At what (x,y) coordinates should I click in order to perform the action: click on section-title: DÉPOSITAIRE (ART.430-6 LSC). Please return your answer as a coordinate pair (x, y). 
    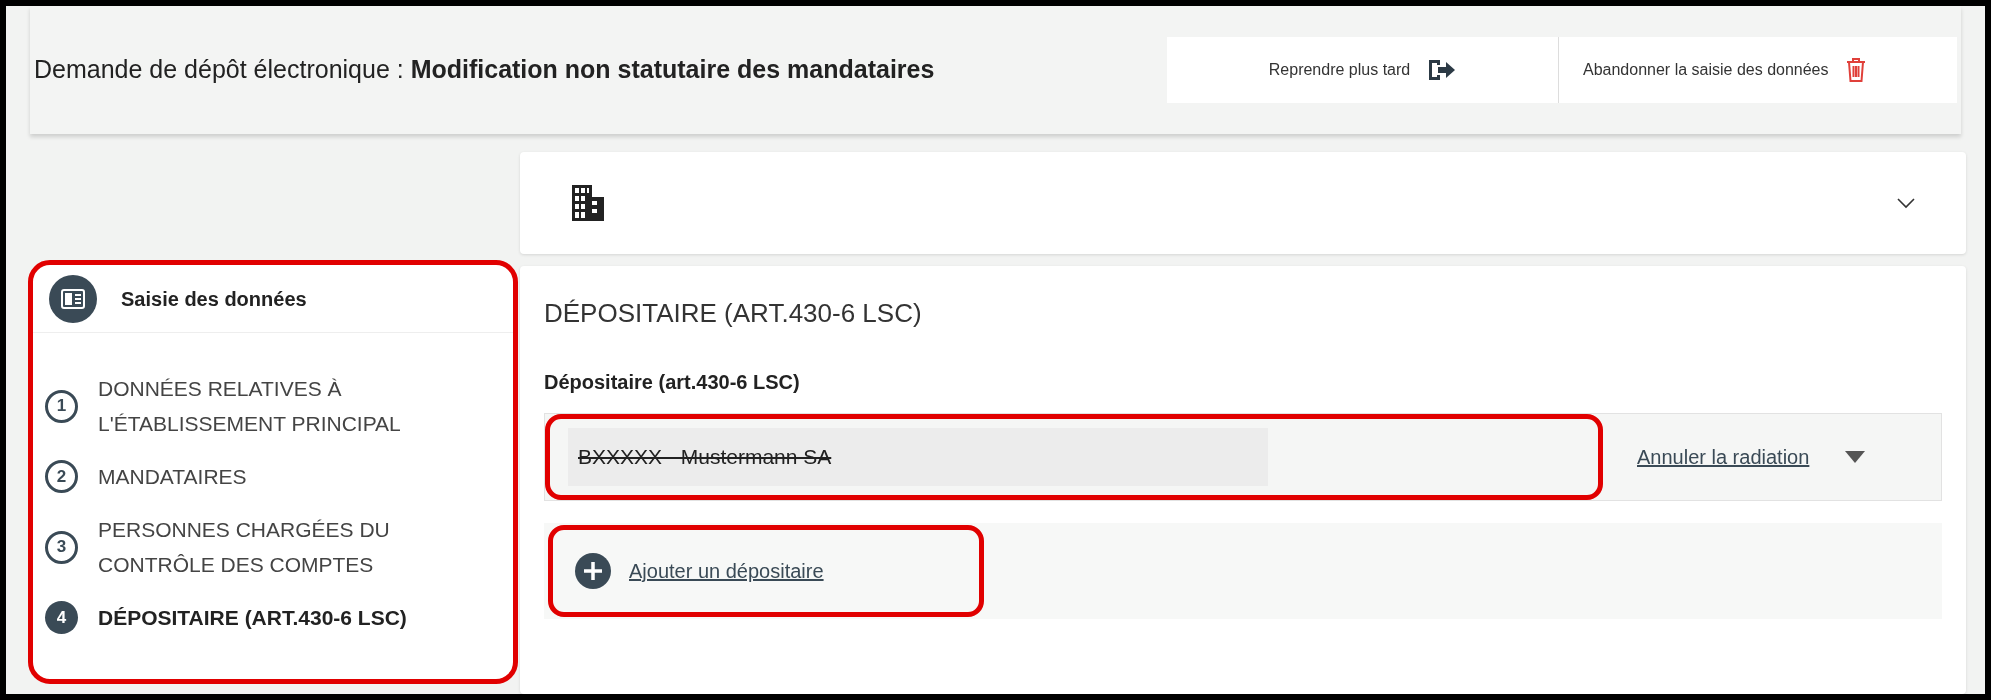
    Looking at the image, I should click on (733, 313).